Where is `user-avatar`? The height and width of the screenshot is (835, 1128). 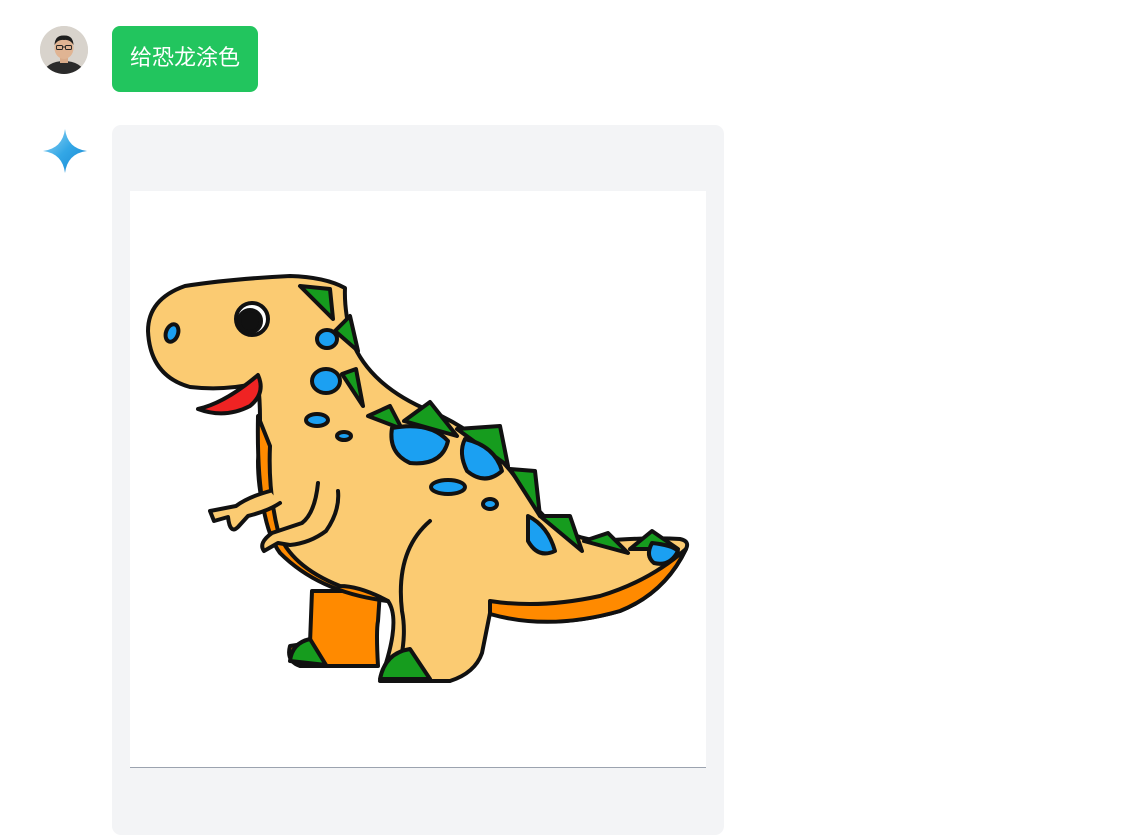 user-avatar is located at coordinates (64, 50).